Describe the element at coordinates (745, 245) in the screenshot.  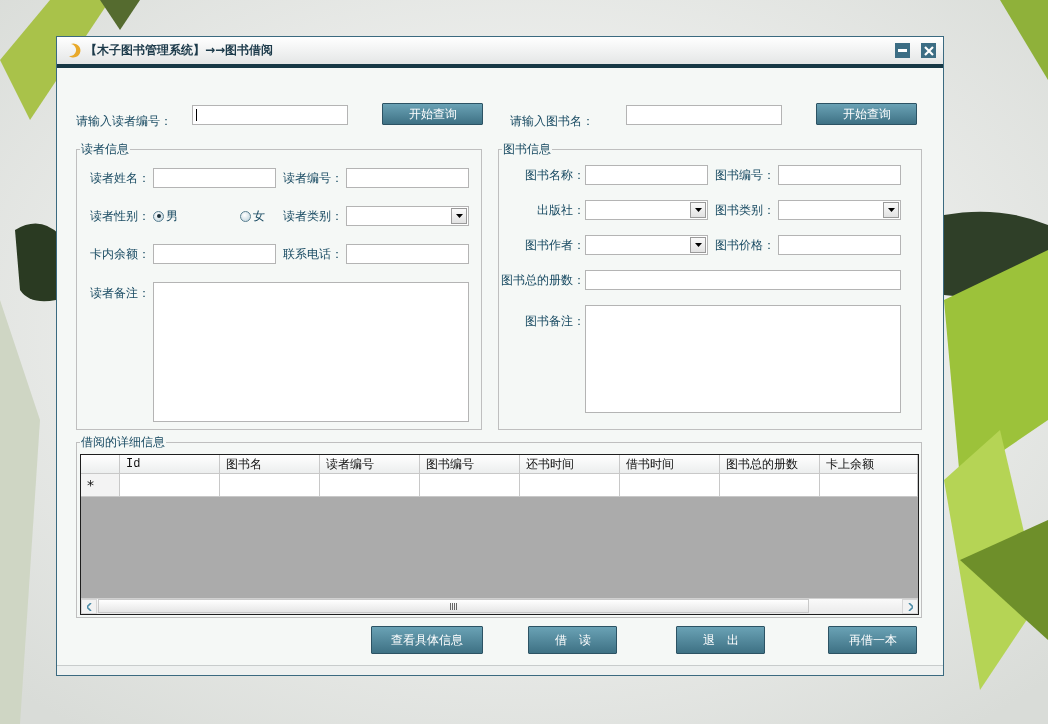
I see `field-label: 图书价格：` at that location.